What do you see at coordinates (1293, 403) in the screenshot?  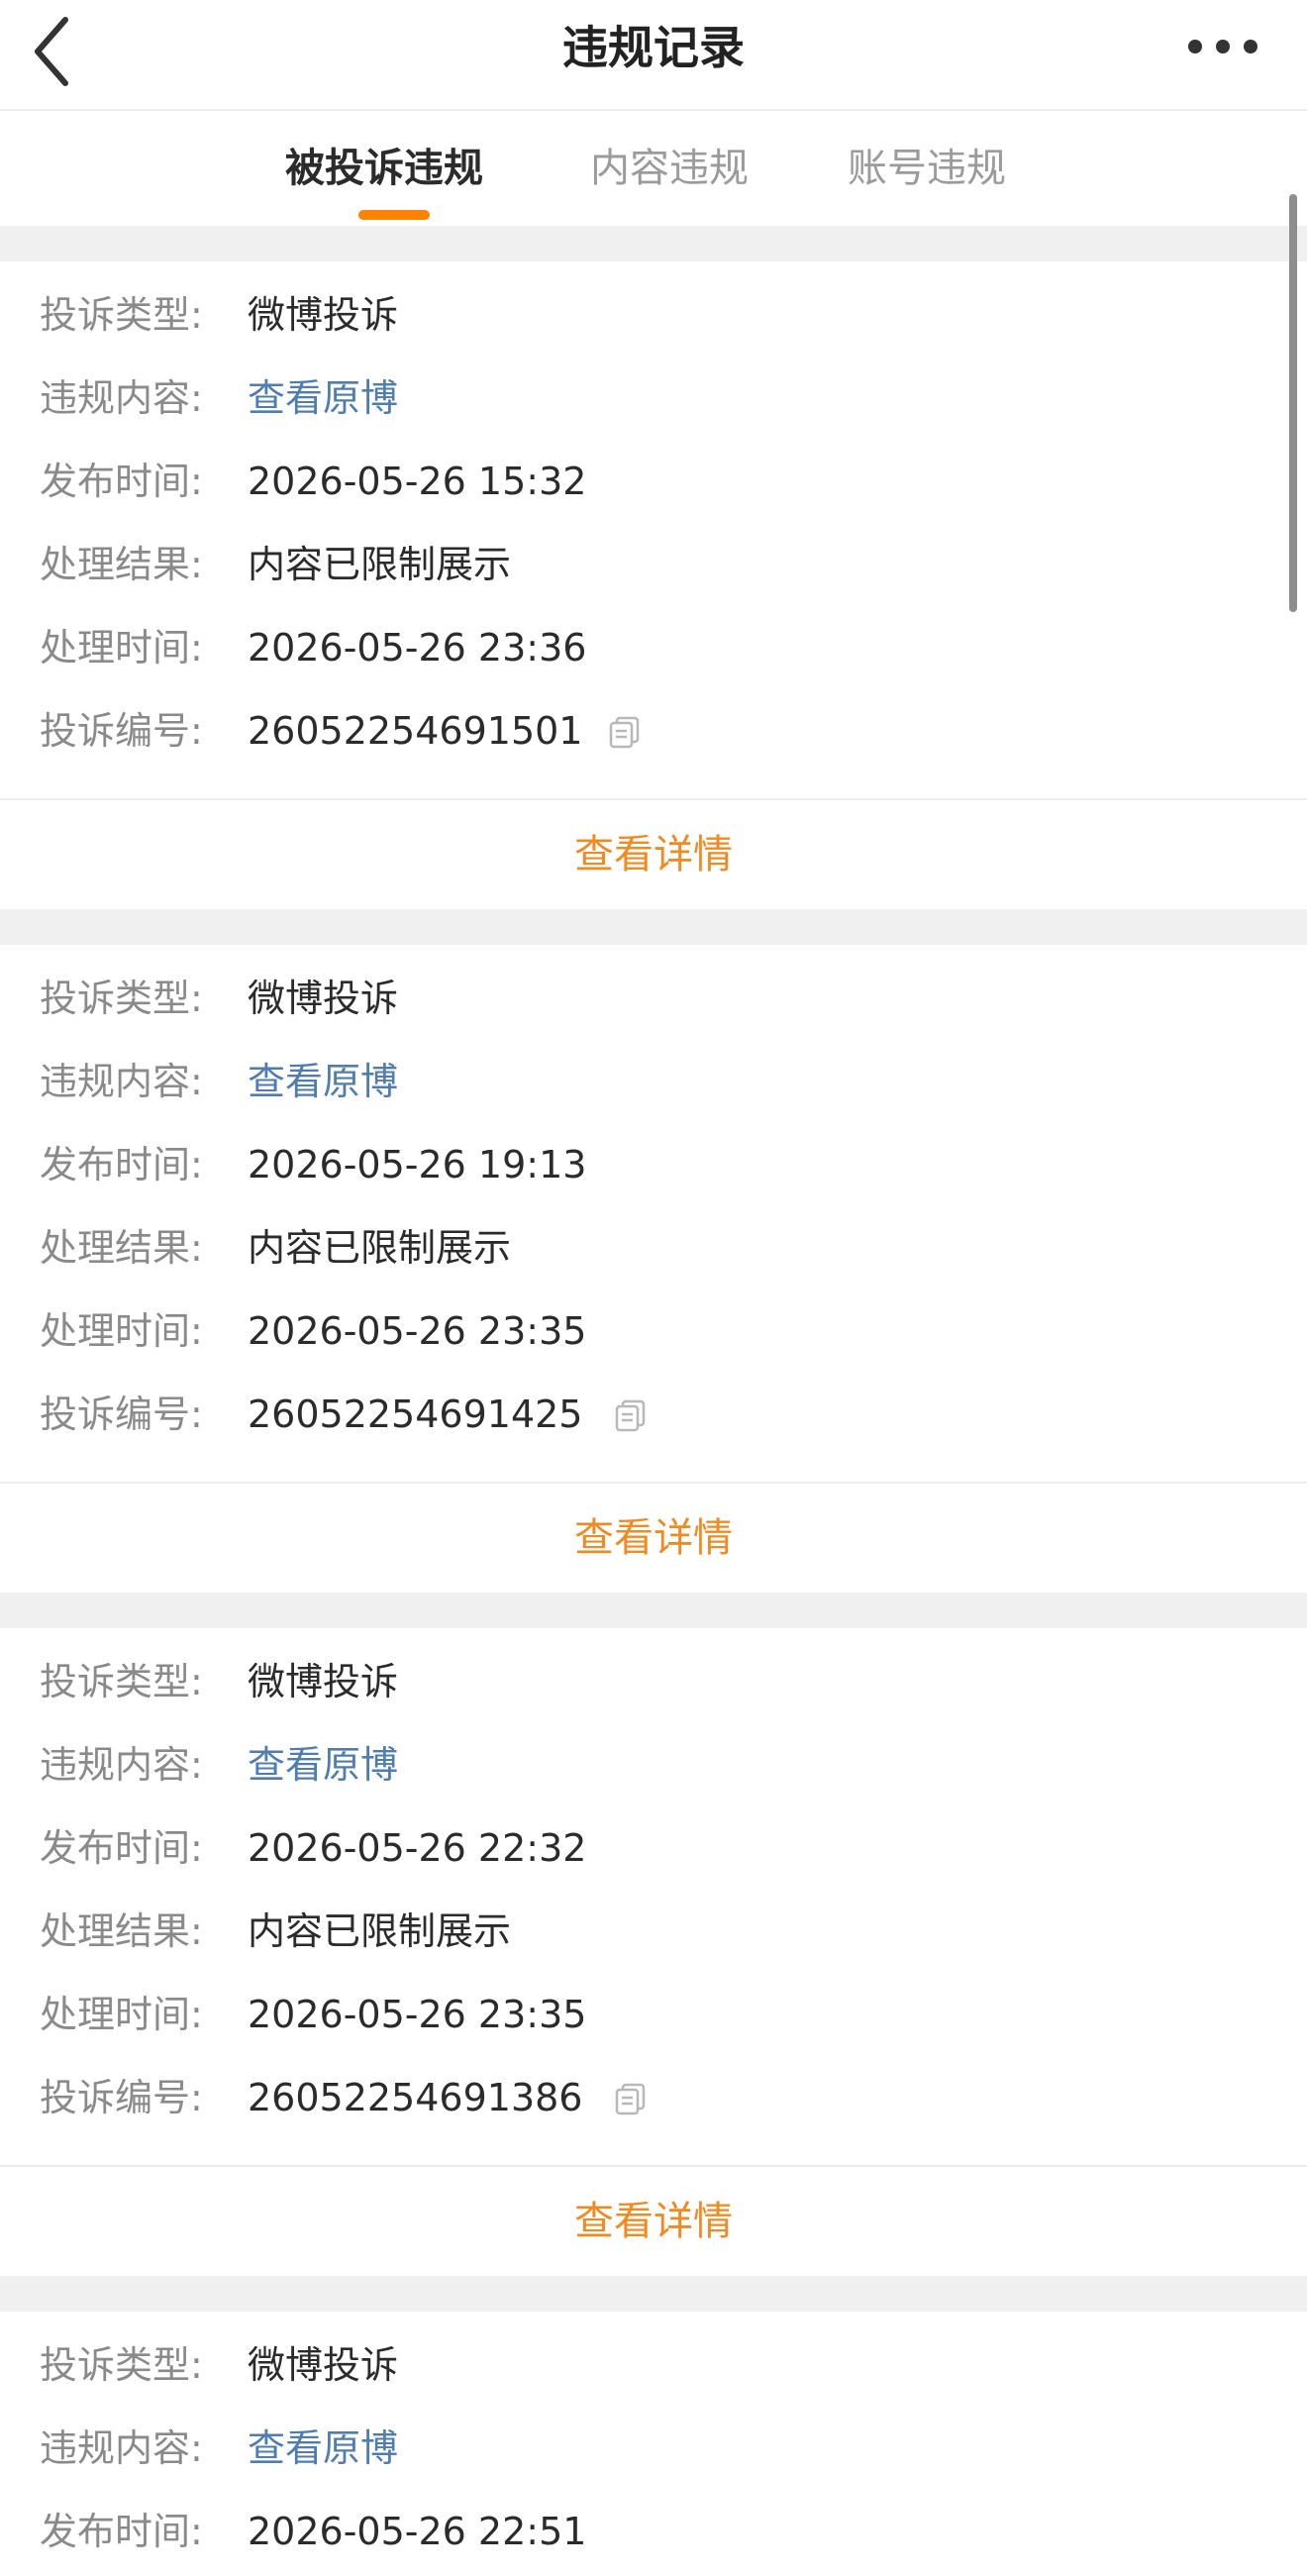 I see `scrollbar-thumb` at bounding box center [1293, 403].